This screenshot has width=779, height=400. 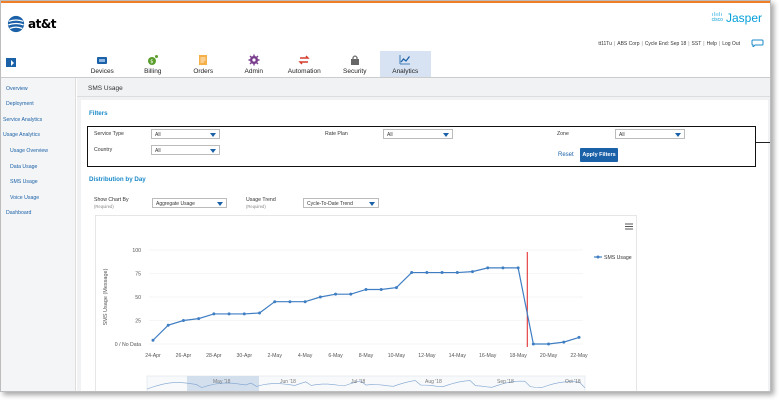 I want to click on service-type-label: Service Type, so click(x=109, y=134).